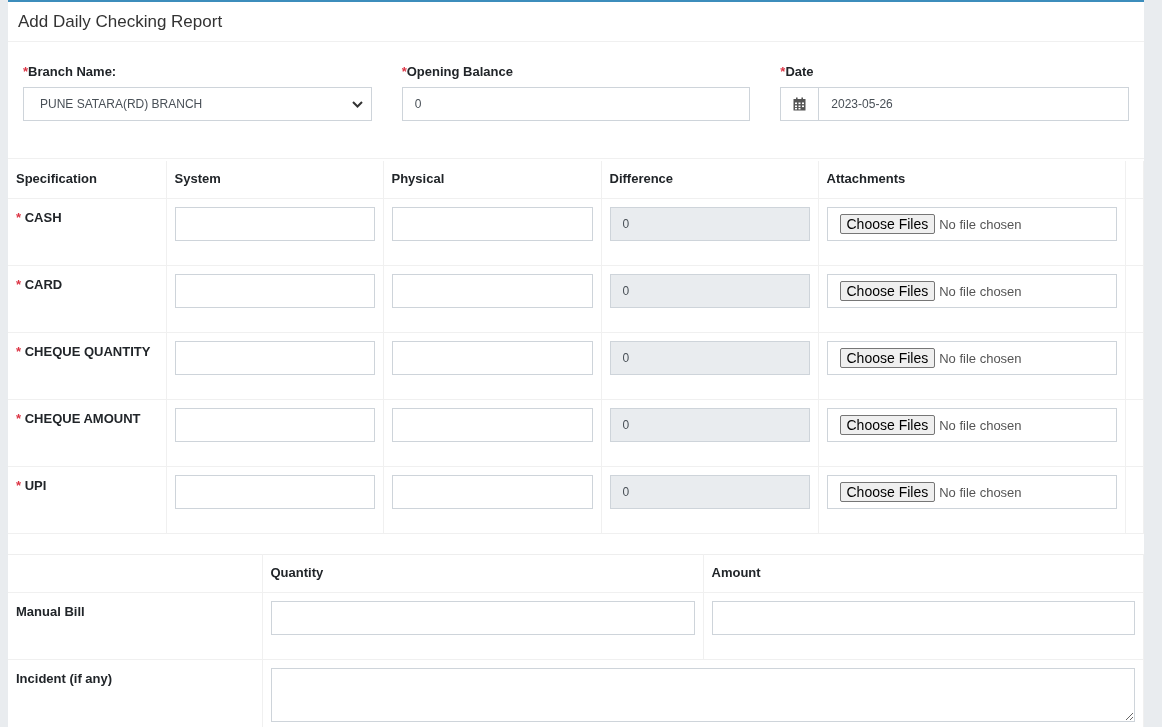 Image resolution: width=1162 pixels, height=727 pixels. What do you see at coordinates (35, 485) in the screenshot?
I see `specification-label: UPI` at bounding box center [35, 485].